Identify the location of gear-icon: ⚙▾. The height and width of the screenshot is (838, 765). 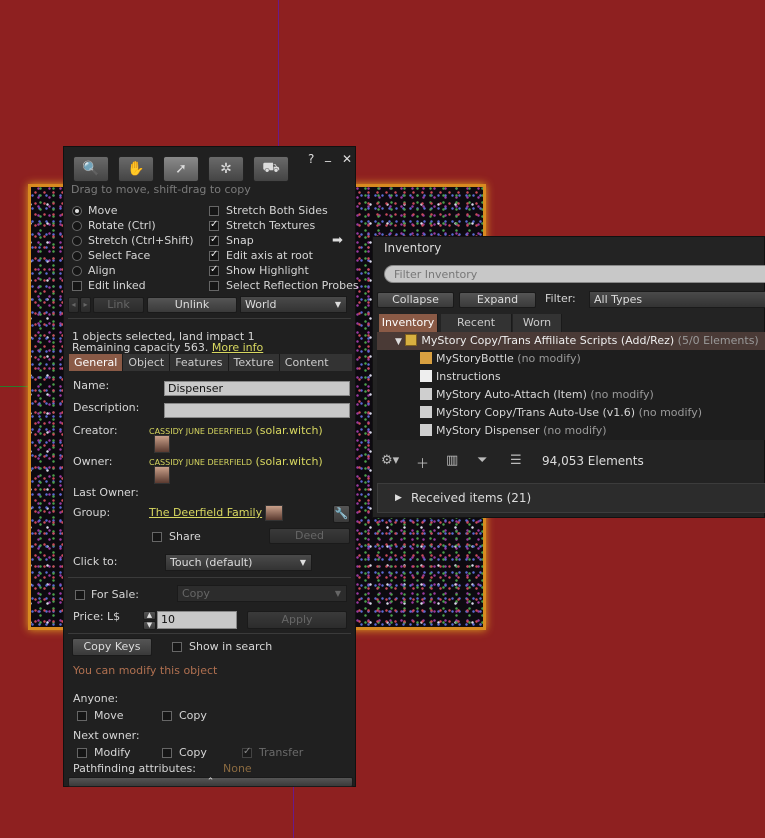
(390, 460).